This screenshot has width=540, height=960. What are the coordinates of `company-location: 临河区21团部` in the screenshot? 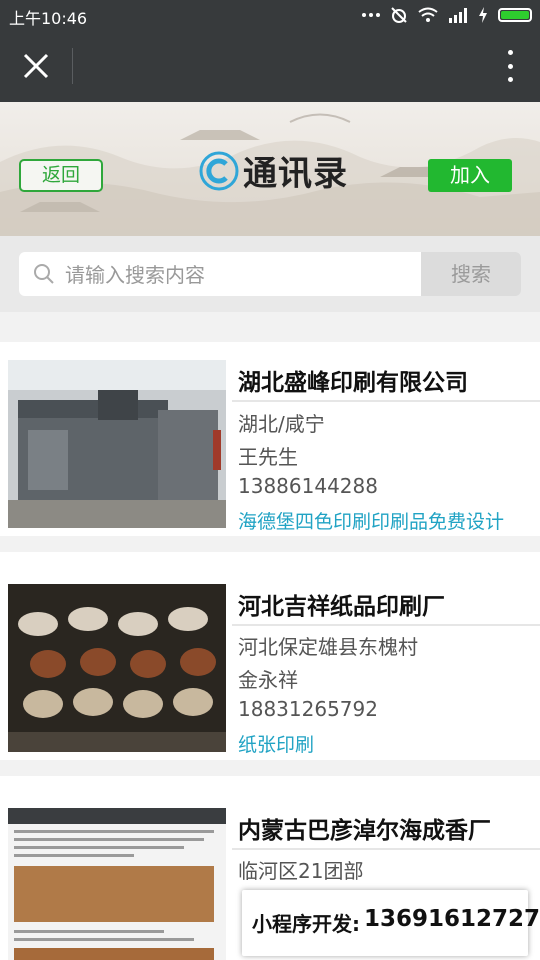 It's located at (301, 871).